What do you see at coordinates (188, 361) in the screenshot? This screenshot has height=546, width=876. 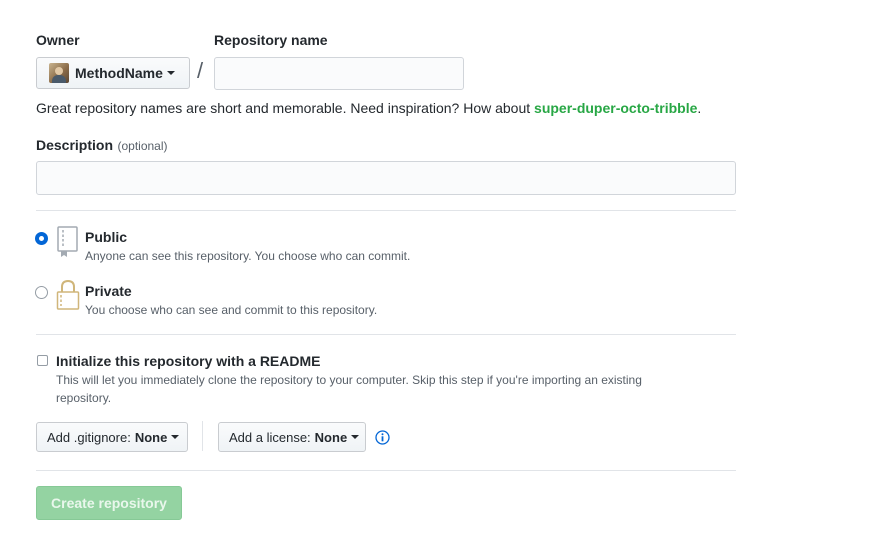 I see `init-readme-label: Initialize this repository with a README` at bounding box center [188, 361].